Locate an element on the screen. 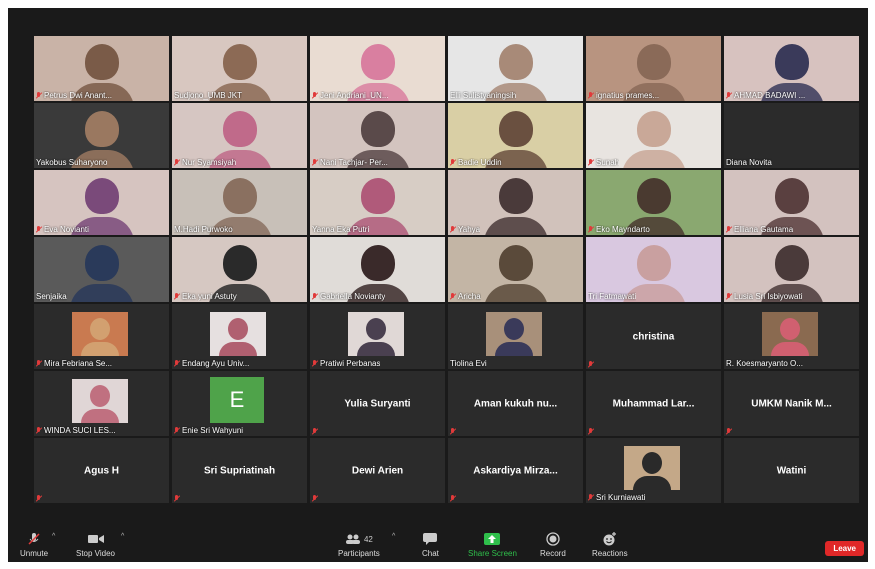 The height and width of the screenshot is (569, 875). participant-name-label: Eka yuni Astuty is located at coordinates (205, 296).